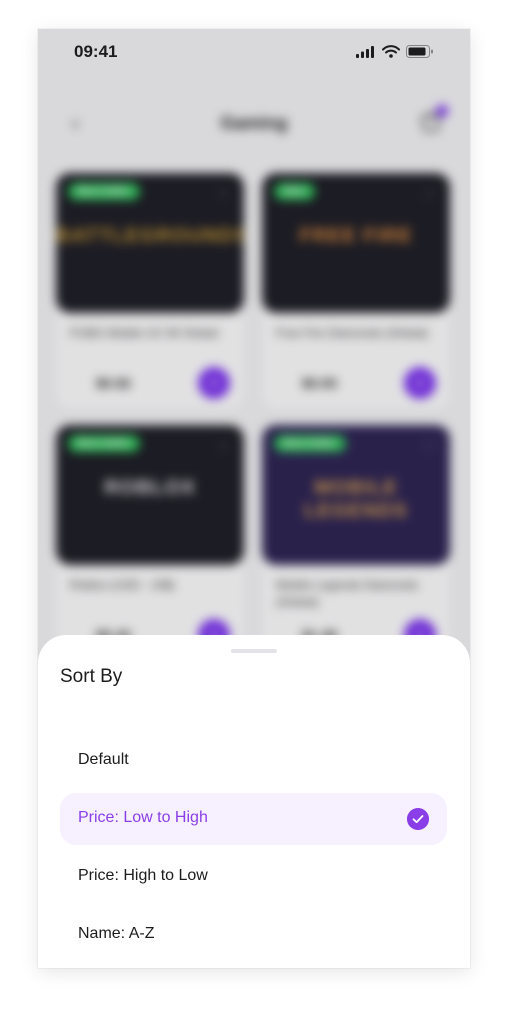  What do you see at coordinates (96, 51) in the screenshot?
I see `status-time: 09:41` at bounding box center [96, 51].